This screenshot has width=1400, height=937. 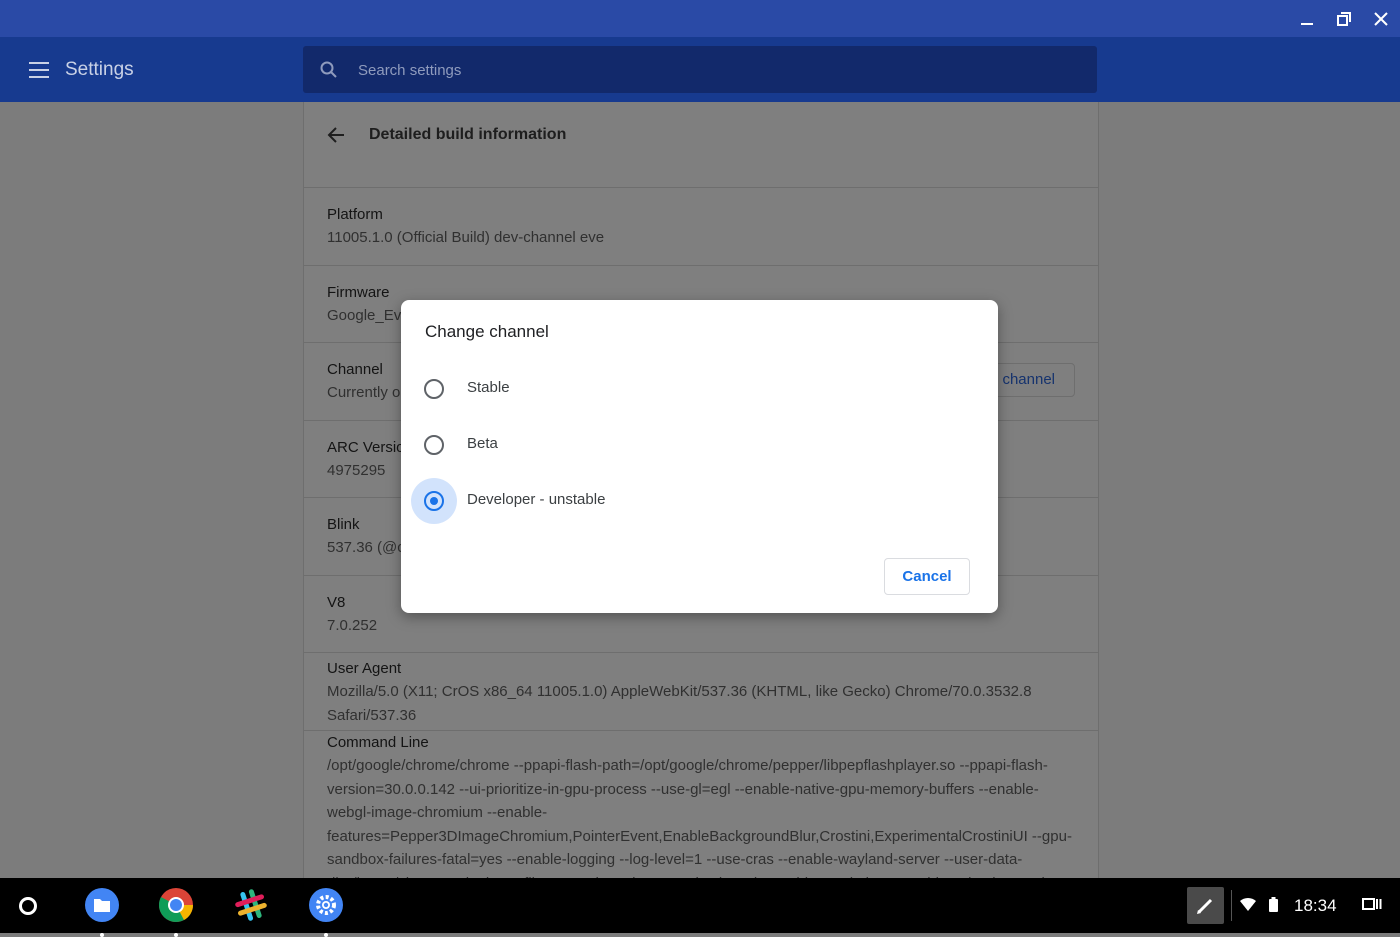 What do you see at coordinates (1315, 906) in the screenshot?
I see `clock: 18:34` at bounding box center [1315, 906].